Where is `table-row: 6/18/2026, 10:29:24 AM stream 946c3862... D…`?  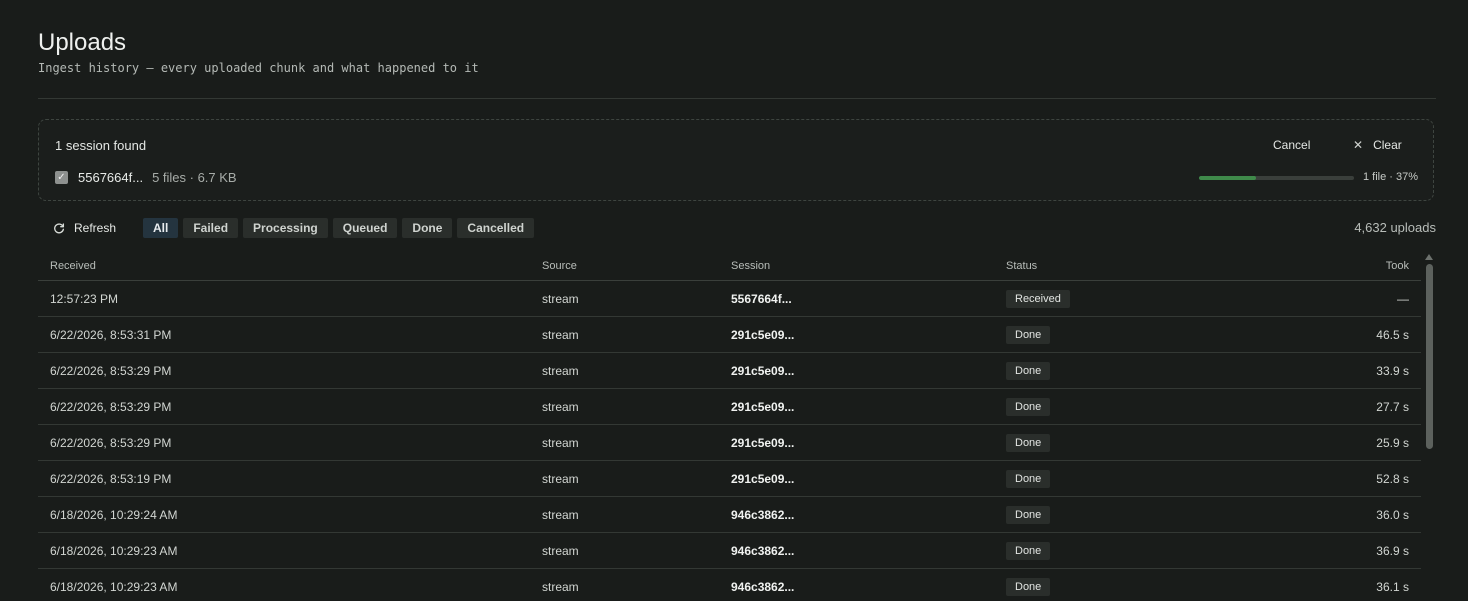 table-row: 6/18/2026, 10:29:24 AM stream 946c3862... D… is located at coordinates (729, 514).